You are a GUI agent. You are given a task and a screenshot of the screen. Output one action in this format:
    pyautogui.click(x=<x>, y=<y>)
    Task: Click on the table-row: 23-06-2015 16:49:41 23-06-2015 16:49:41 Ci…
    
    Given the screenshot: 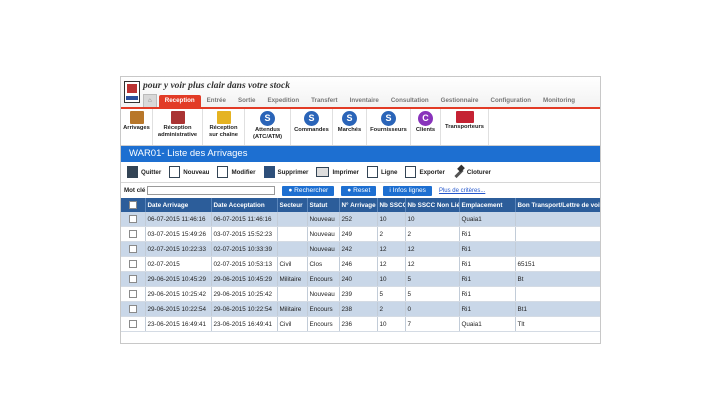 What is the action you would take?
    pyautogui.click(x=360, y=324)
    